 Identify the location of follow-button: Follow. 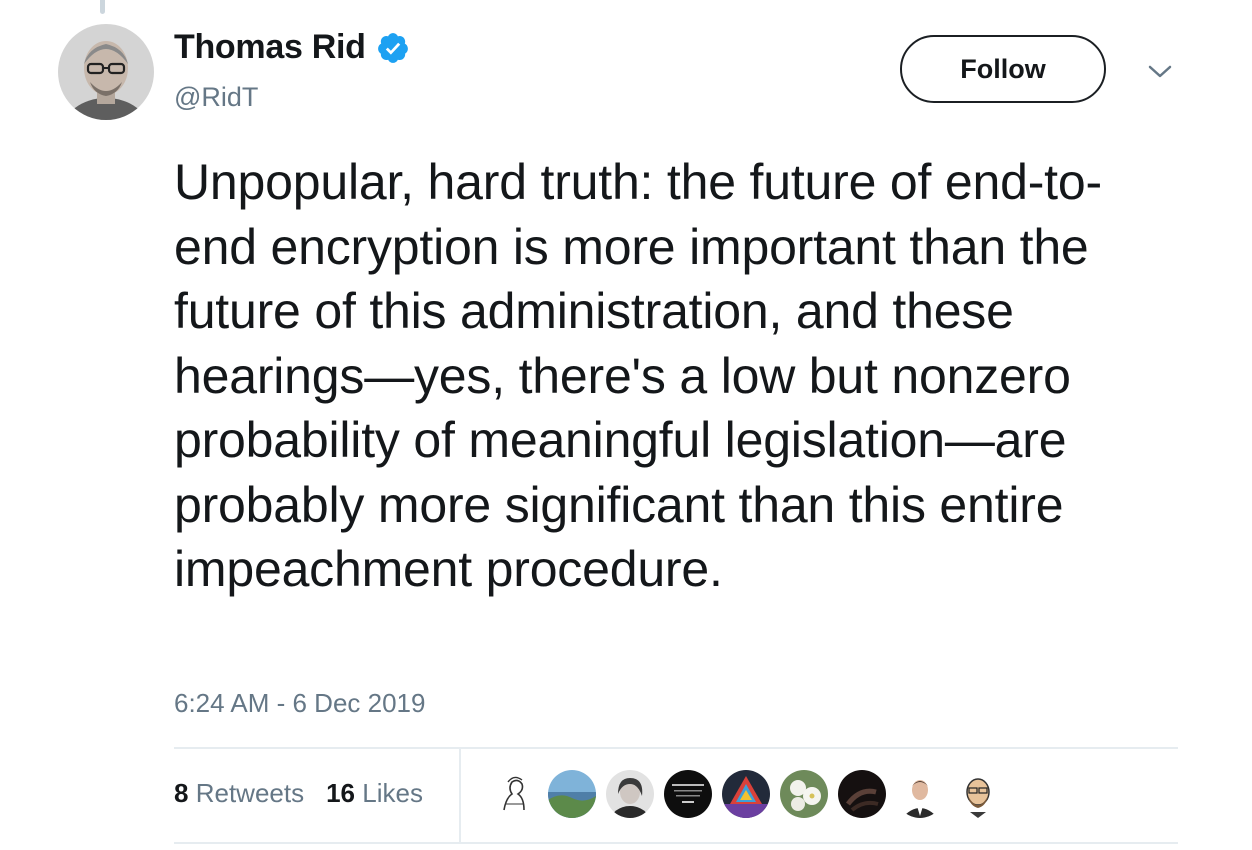
(1003, 69).